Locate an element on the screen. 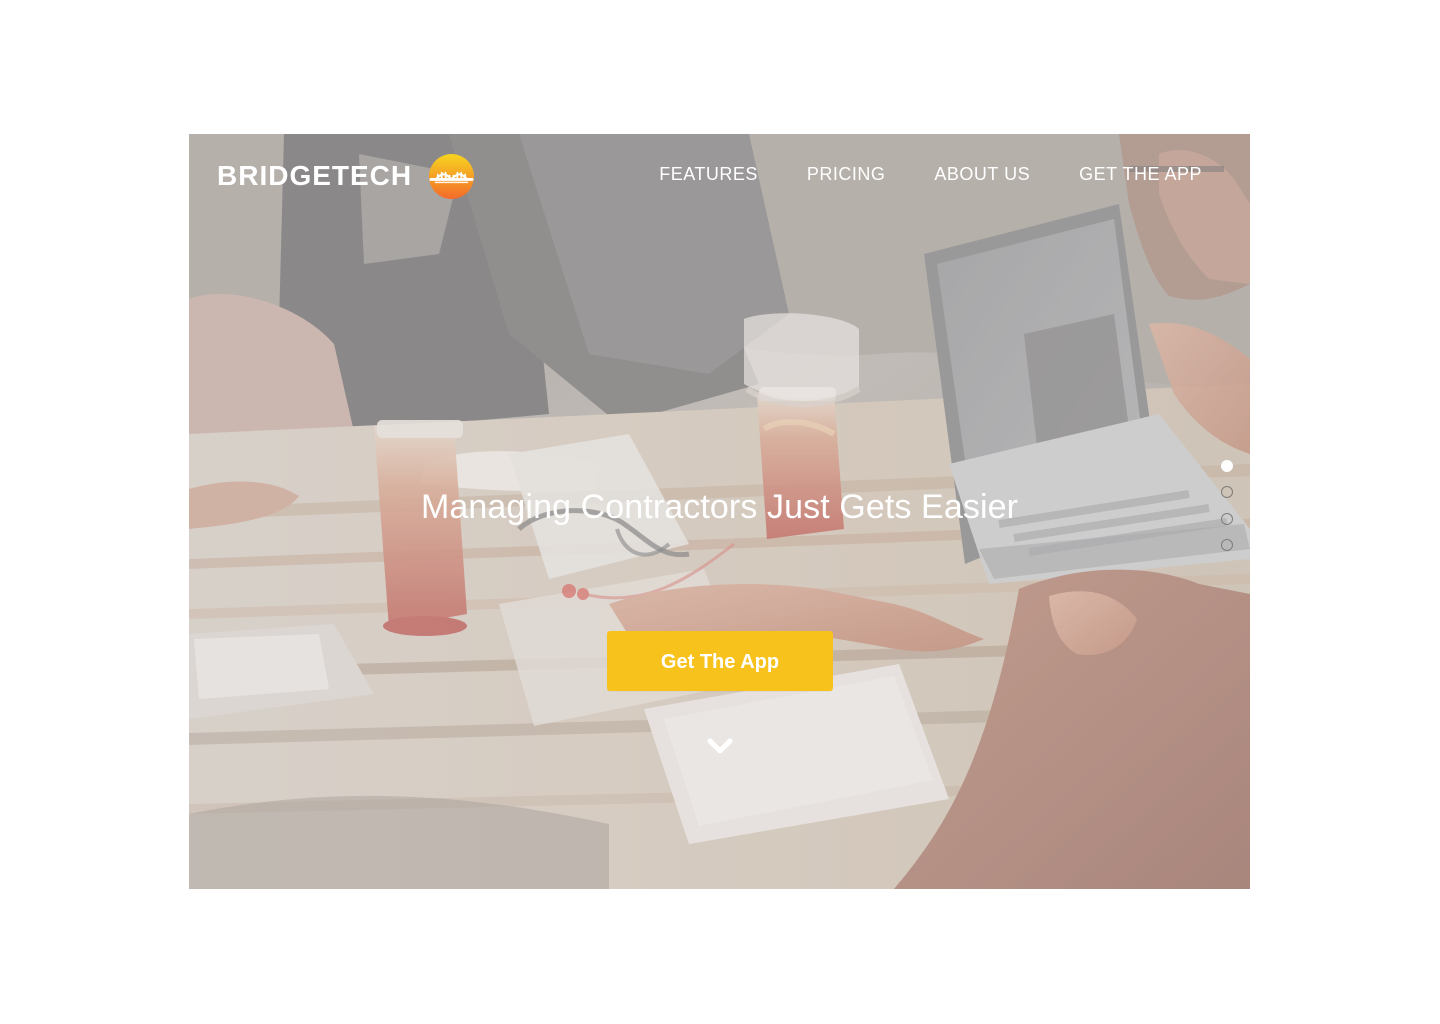 The width and height of the screenshot is (1440, 1024). main-navigation: FEATURES PRICING ABOUT US GET THE APP is located at coordinates (930, 174).